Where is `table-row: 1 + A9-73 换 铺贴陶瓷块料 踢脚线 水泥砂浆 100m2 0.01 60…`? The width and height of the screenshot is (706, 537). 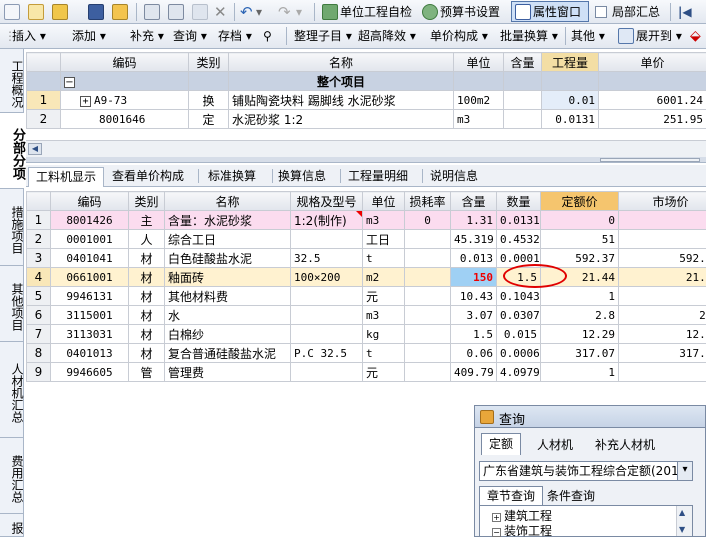
table-row: 1 + A9-73 换 铺贴陶瓷块料 踢脚线 水泥砂浆 100m2 0.01 60… is located at coordinates (366, 100).